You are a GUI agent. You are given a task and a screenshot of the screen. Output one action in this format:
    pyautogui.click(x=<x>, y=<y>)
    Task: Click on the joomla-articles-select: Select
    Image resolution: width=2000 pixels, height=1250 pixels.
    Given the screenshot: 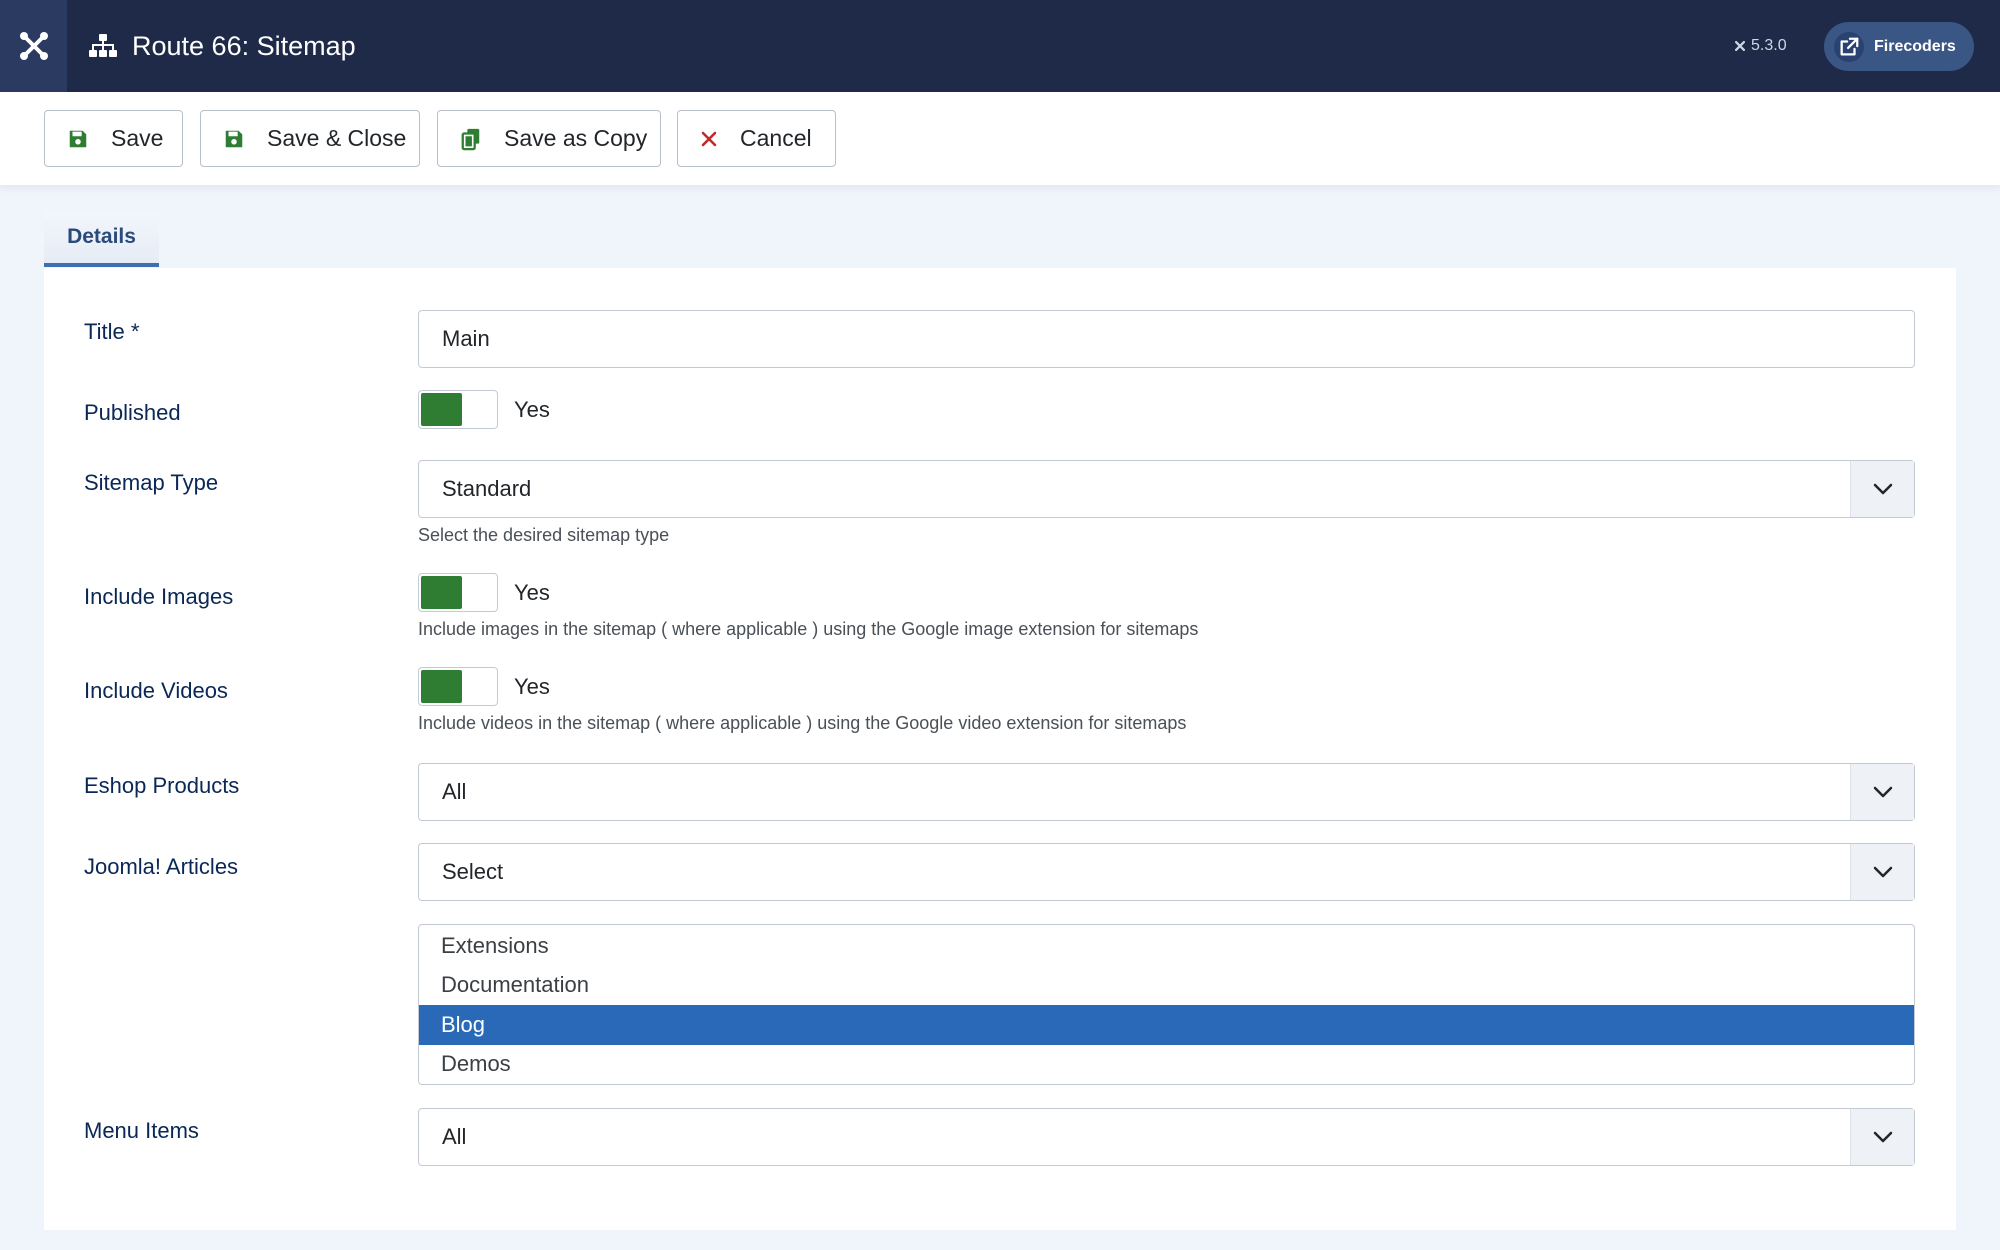 What is the action you would take?
    pyautogui.click(x=1166, y=872)
    